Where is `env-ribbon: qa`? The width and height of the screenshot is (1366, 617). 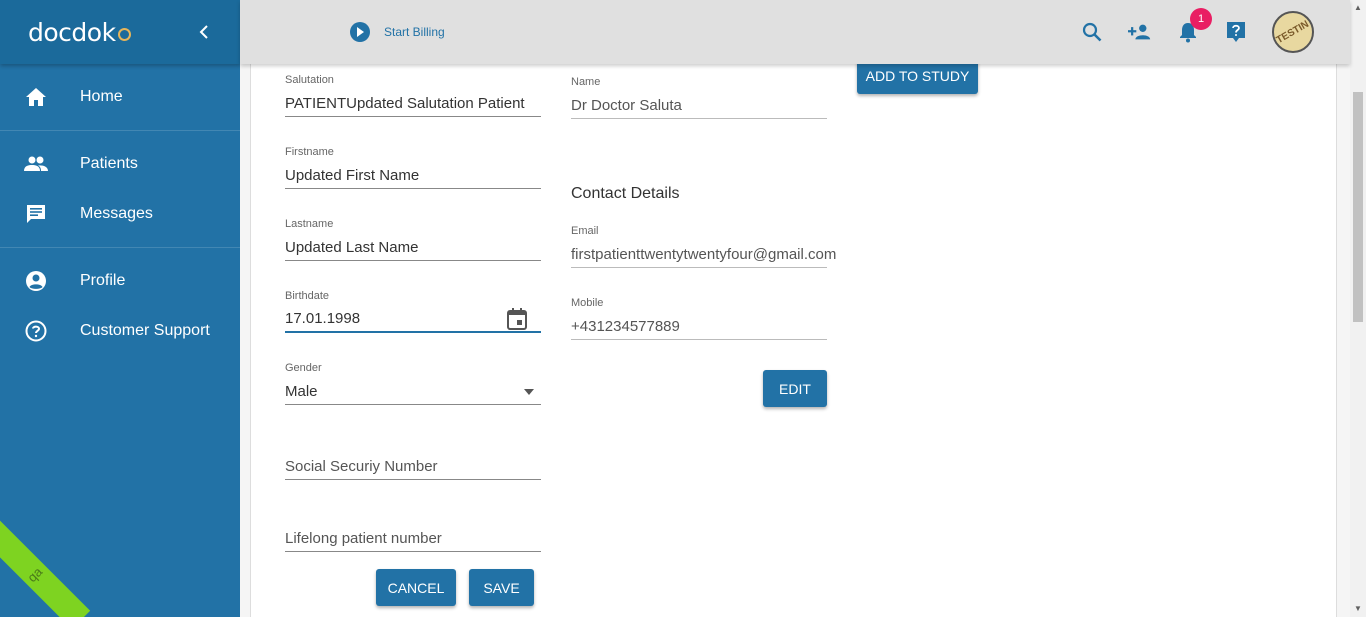 env-ribbon: qa is located at coordinates (45, 567).